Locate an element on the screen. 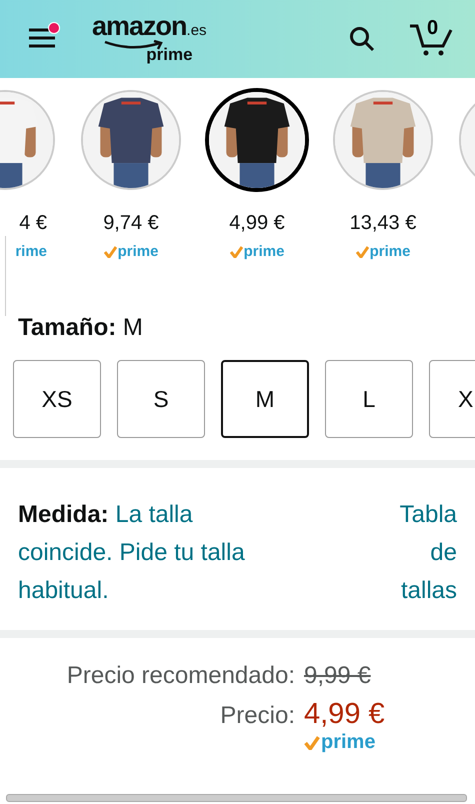 The height and width of the screenshot is (804, 475). size-chart-link: Tabla de tallas is located at coordinates (419, 553).